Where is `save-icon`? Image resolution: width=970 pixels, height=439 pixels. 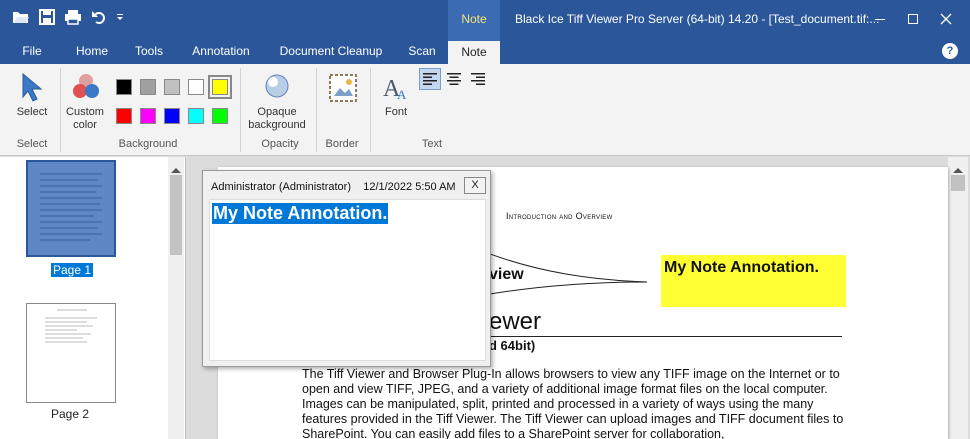
save-icon is located at coordinates (47, 17).